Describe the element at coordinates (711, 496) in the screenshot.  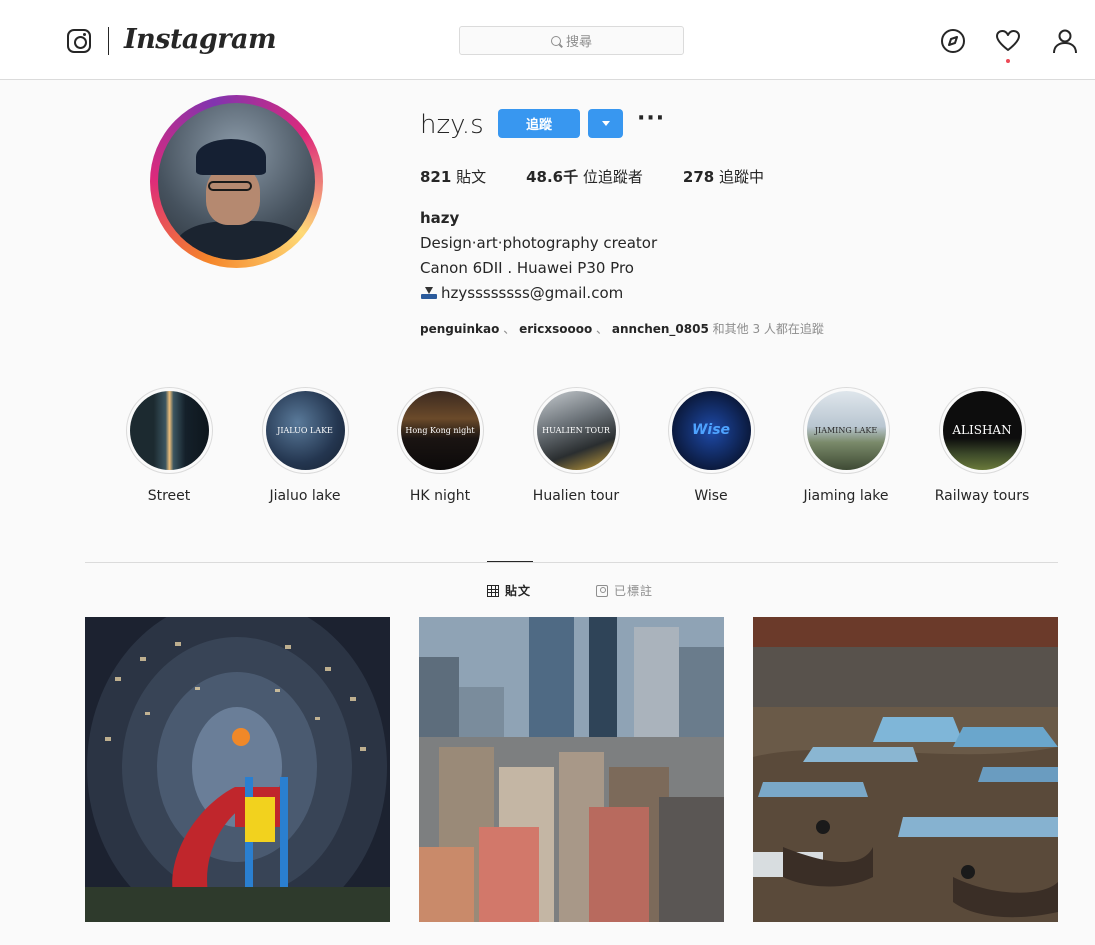
I see `highlight-label: Wise` at that location.